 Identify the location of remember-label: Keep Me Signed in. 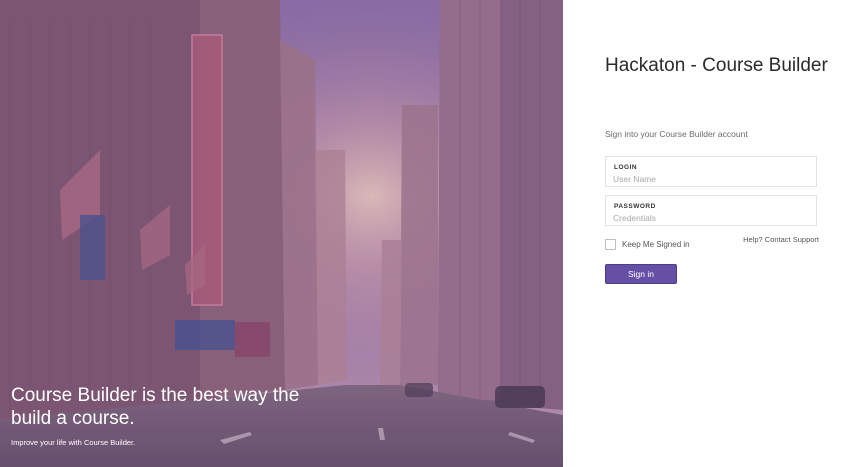
(656, 244).